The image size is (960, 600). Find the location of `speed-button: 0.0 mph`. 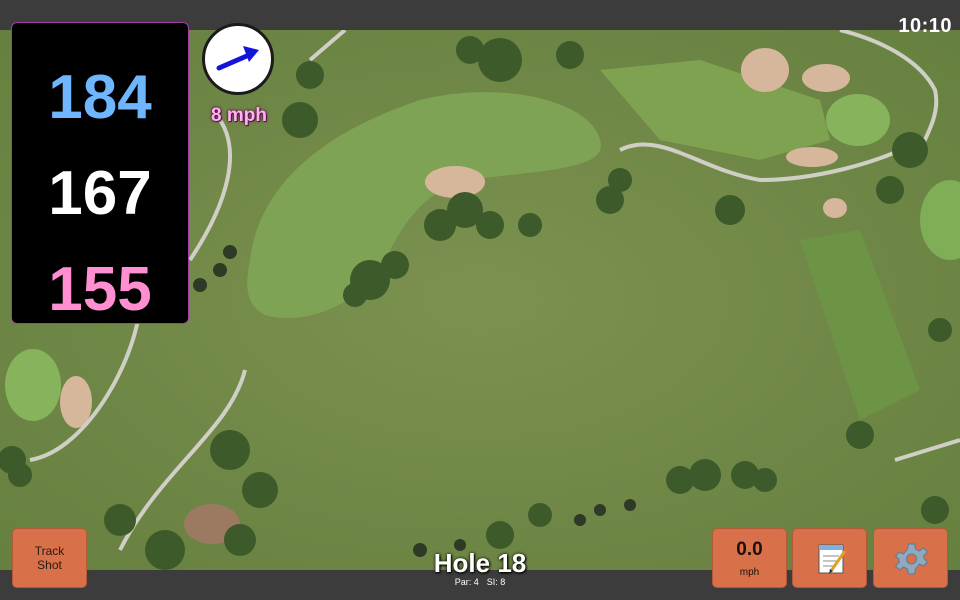

speed-button: 0.0 mph is located at coordinates (749, 558).